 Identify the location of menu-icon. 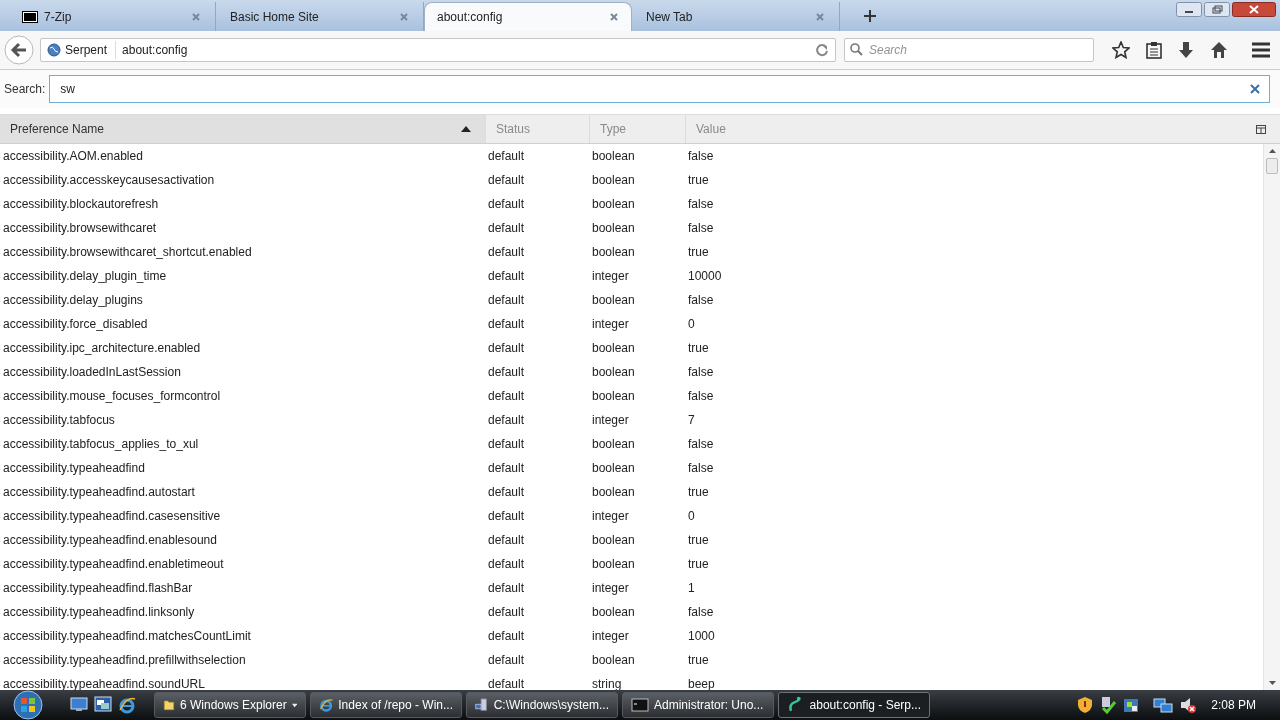
(1261, 50).